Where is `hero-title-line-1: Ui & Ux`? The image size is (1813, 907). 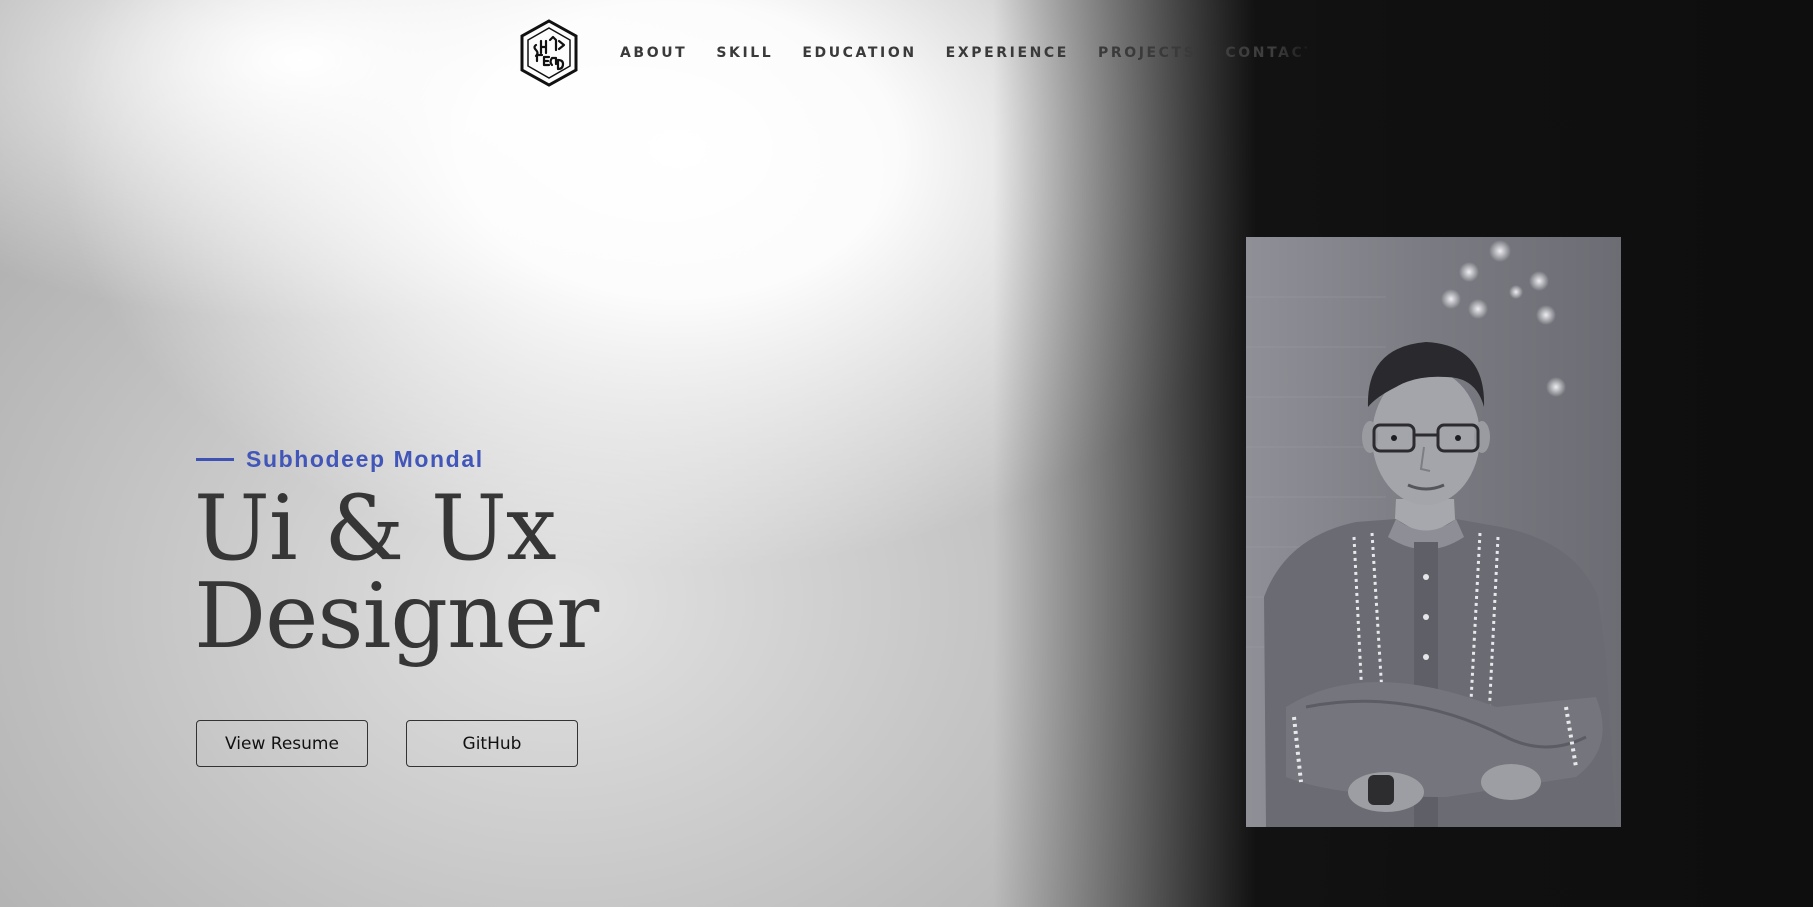
hero-title-line-1: Ui & Ux is located at coordinates (375, 528).